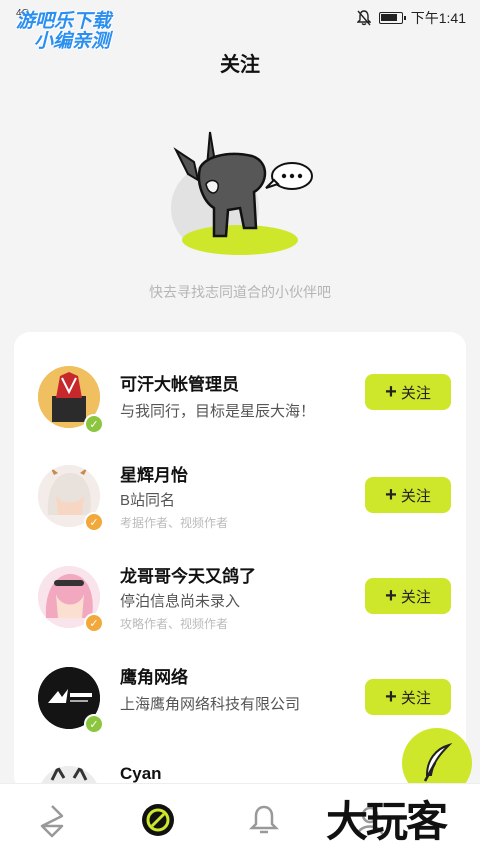 This screenshot has height=853, width=480. What do you see at coordinates (218, 411) in the screenshot?
I see `user-signature: 与我同行，目标是星辰大海！` at bounding box center [218, 411].